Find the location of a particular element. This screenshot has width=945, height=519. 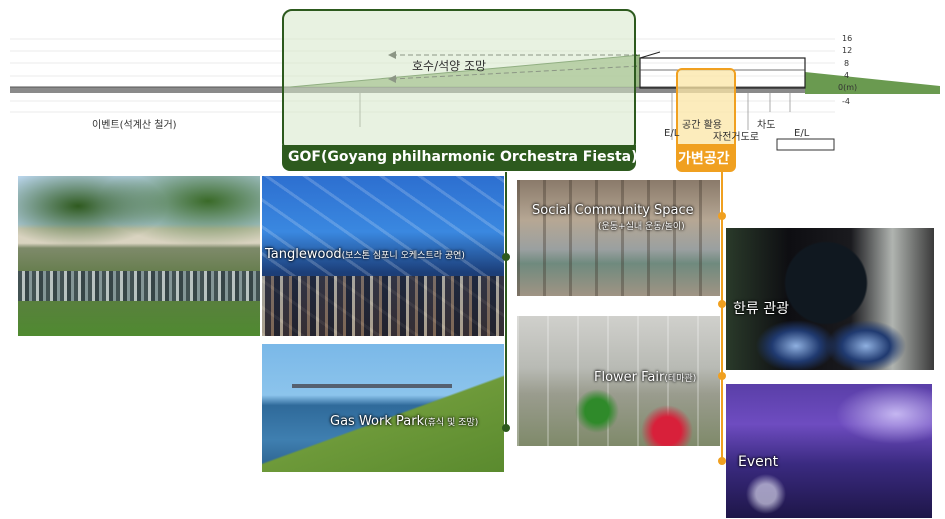

gaswork-label-sub: (휴식 및 조망) is located at coordinates (451, 423).